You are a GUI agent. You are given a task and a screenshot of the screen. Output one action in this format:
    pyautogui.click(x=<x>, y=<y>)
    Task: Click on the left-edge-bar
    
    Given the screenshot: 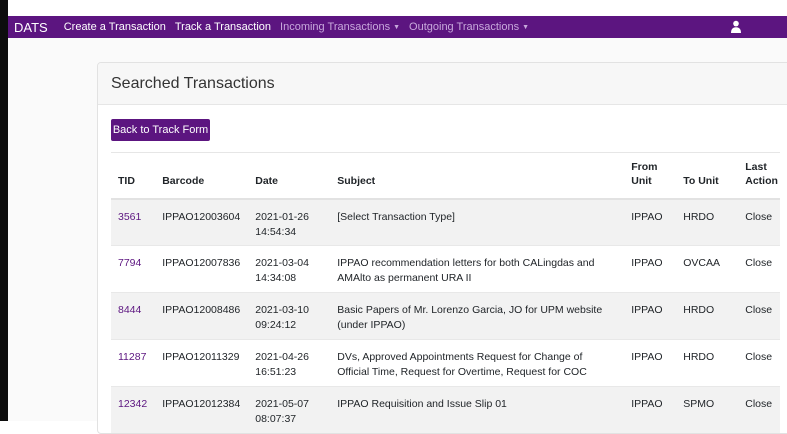 What is the action you would take?
    pyautogui.click(x=4, y=210)
    